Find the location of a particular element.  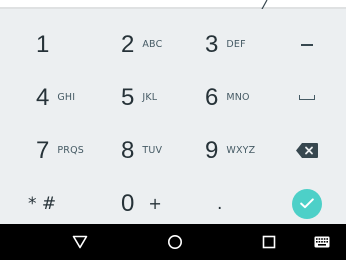

key-8: 8 TUV is located at coordinates (141, 150).